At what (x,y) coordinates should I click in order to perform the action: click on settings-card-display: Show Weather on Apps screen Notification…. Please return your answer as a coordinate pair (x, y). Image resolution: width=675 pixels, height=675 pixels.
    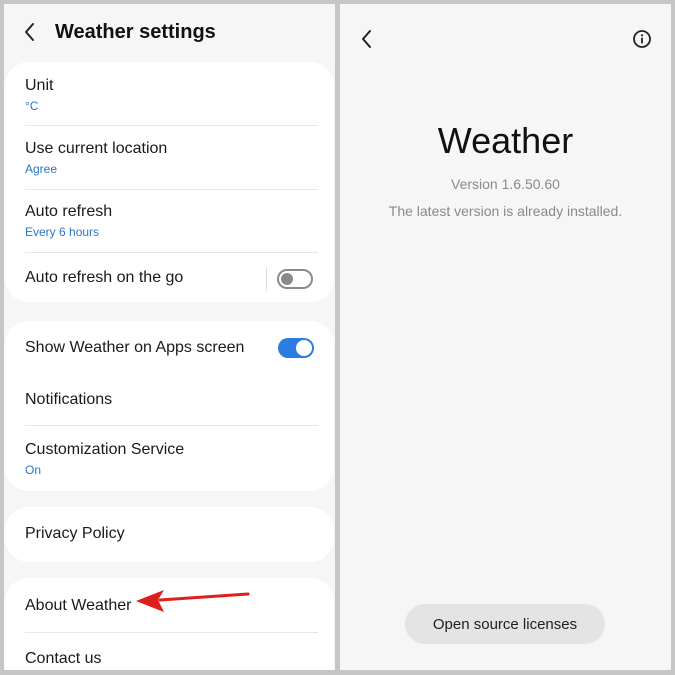
    Looking at the image, I should click on (169, 406).